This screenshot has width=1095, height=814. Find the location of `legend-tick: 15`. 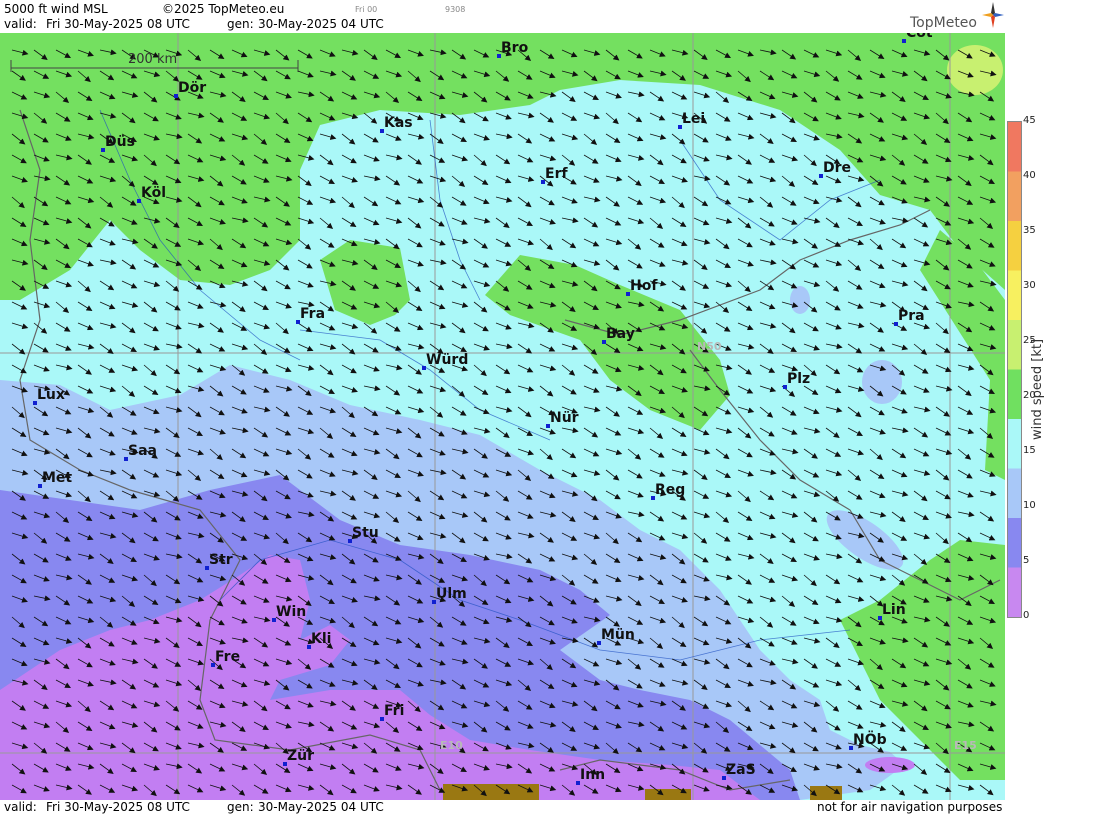

legend-tick: 15 is located at coordinates (1029, 450).